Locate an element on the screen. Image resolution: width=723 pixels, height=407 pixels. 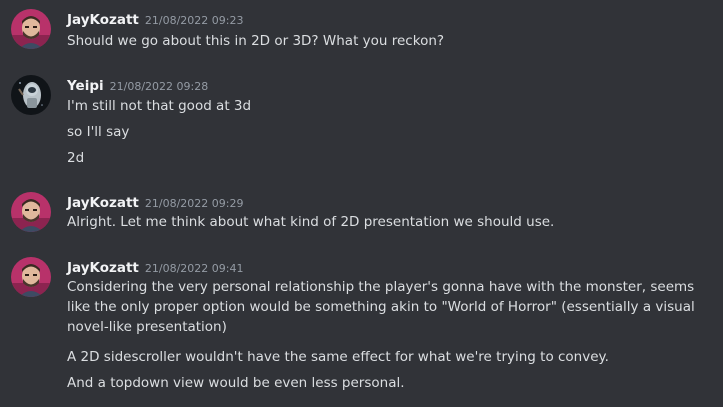
yeipi-astronaut-avatar-icon is located at coordinates (31, 95).